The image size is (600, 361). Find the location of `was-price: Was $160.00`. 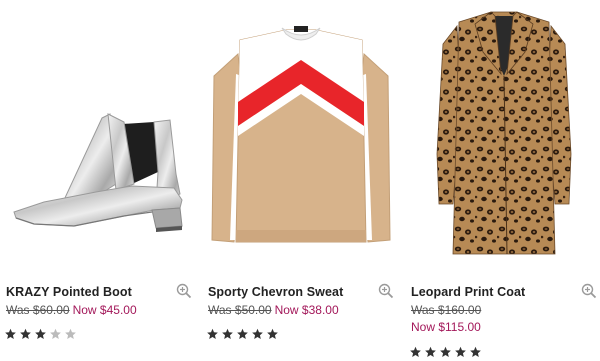

was-price: Was $160.00 is located at coordinates (446, 310).